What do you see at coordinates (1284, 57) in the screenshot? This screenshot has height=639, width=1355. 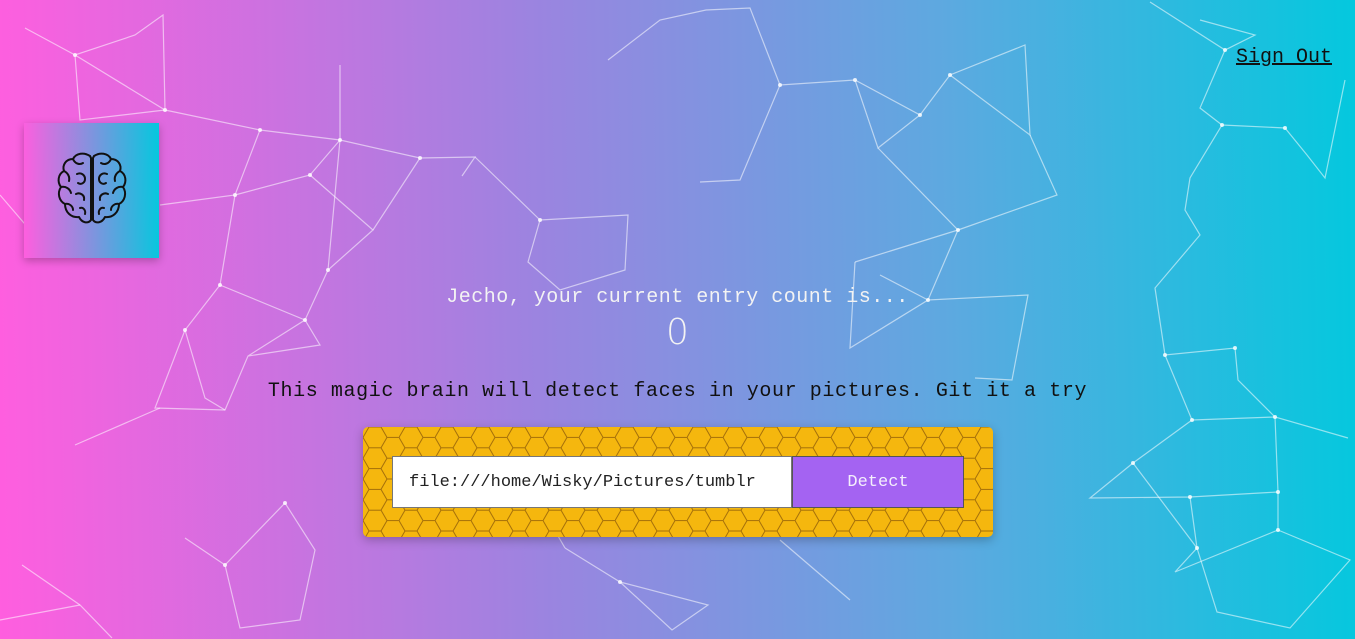 I see `sign-out-link: Sign Out` at bounding box center [1284, 57].